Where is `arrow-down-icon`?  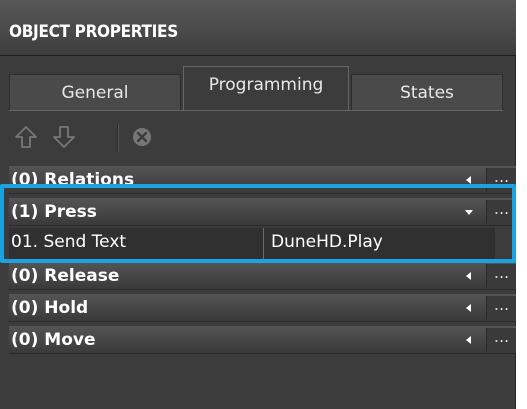
arrow-down-icon is located at coordinates (64, 137).